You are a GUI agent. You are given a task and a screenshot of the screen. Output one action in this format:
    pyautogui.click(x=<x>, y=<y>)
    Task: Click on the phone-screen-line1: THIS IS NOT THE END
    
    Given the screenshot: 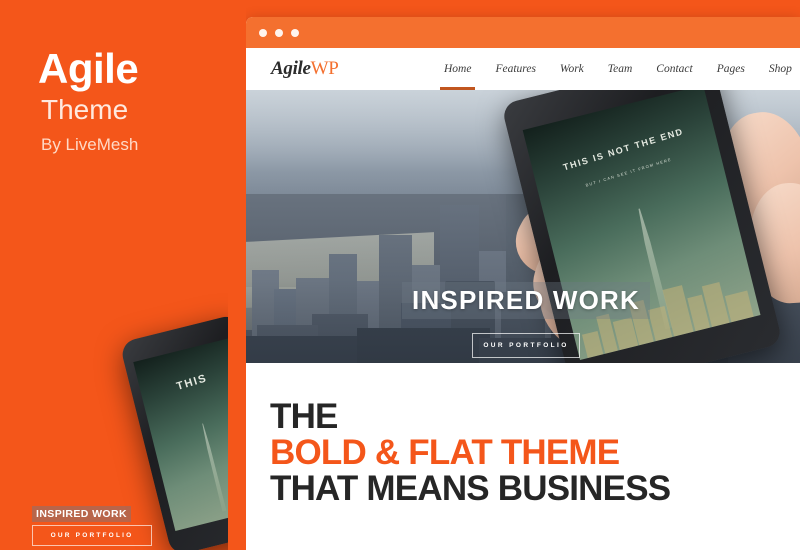 What is the action you would take?
    pyautogui.click(x=623, y=149)
    